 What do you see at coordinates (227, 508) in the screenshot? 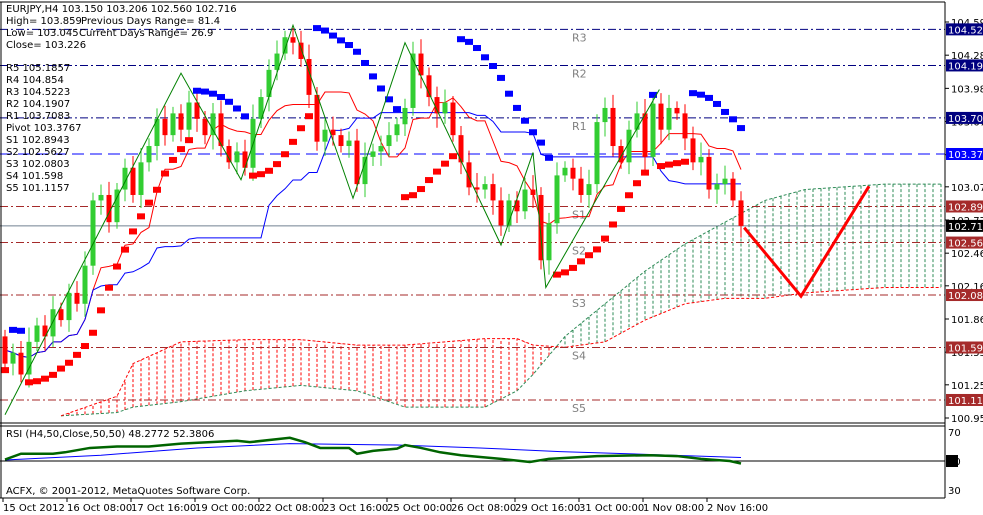
I see `x-tick-label: 19 Oct 00:00` at bounding box center [227, 508].